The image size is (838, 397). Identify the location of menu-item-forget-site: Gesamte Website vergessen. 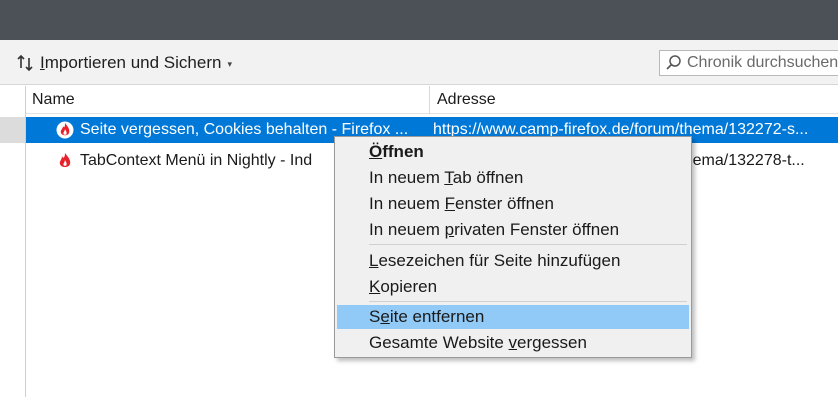
(513, 343).